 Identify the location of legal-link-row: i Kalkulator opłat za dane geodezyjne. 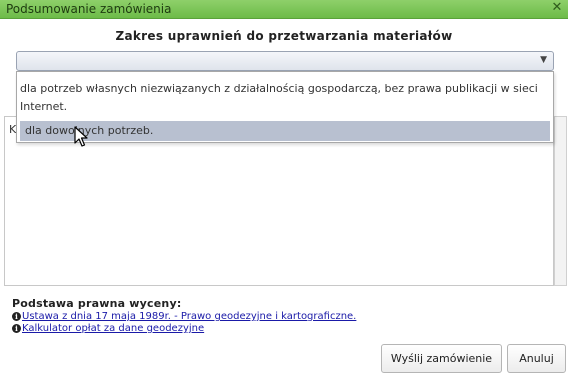
(108, 328).